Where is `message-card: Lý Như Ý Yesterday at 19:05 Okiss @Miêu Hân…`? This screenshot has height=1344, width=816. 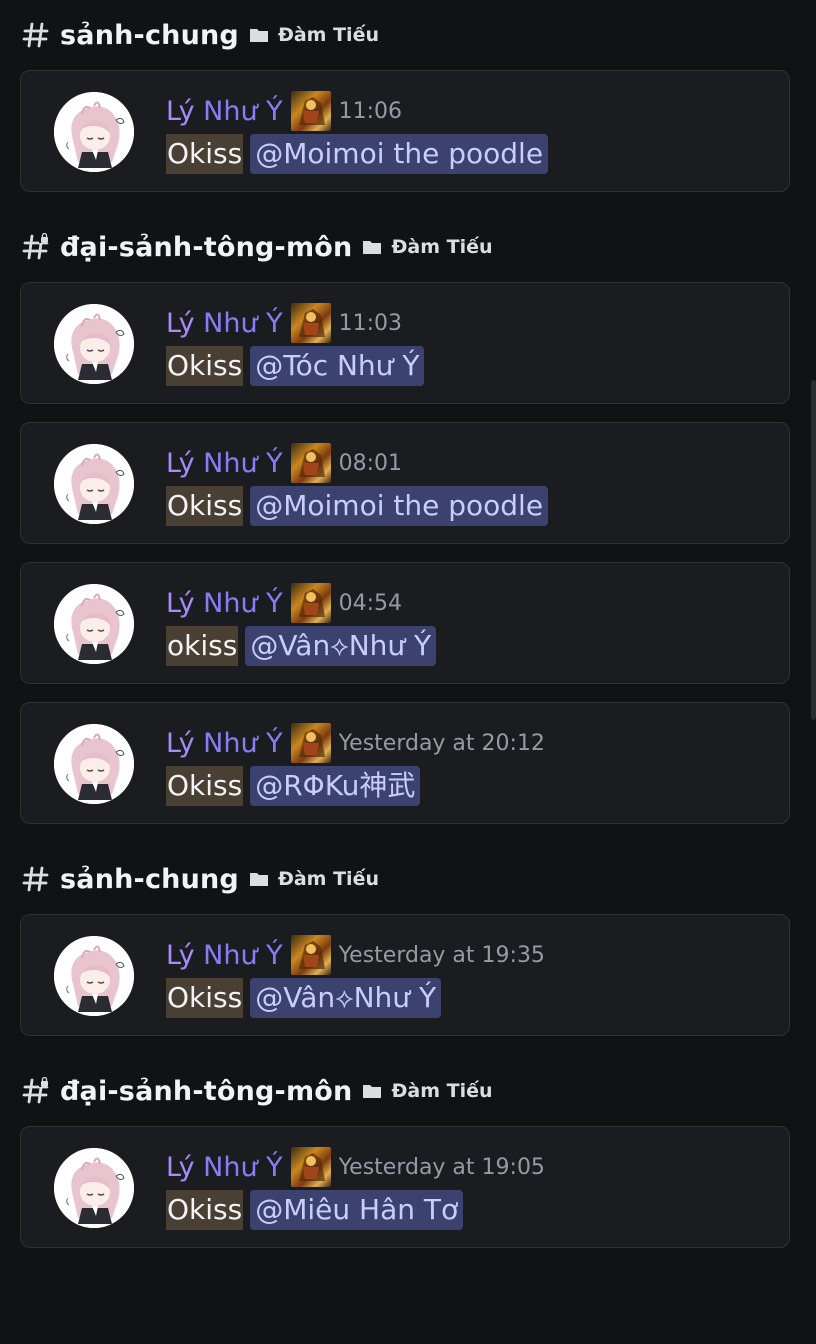 message-card: Lý Như Ý Yesterday at 19:05 Okiss @Miêu Hân… is located at coordinates (405, 1187).